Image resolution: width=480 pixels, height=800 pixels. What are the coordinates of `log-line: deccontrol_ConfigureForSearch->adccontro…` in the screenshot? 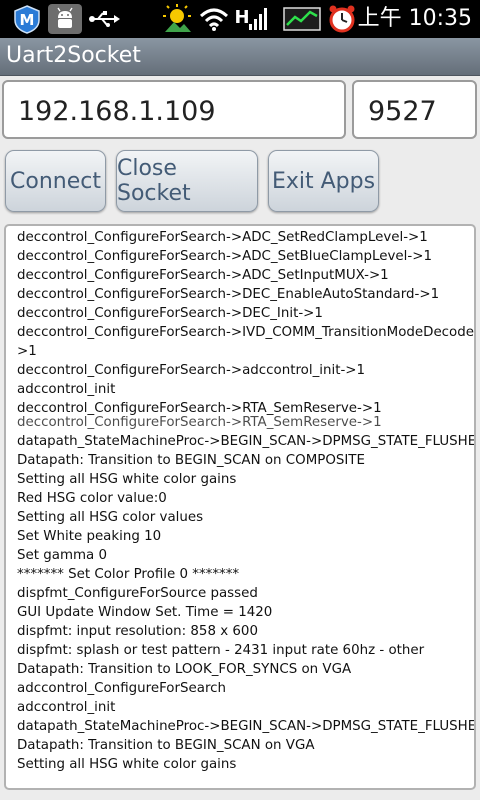 It's located at (191, 370).